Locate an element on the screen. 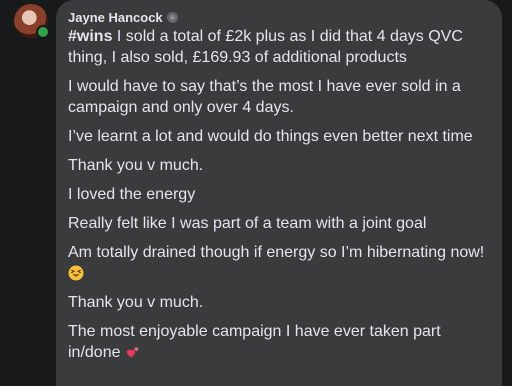 Image resolution: width=512 pixels, height=386 pixels. avatar is located at coordinates (32, 21).